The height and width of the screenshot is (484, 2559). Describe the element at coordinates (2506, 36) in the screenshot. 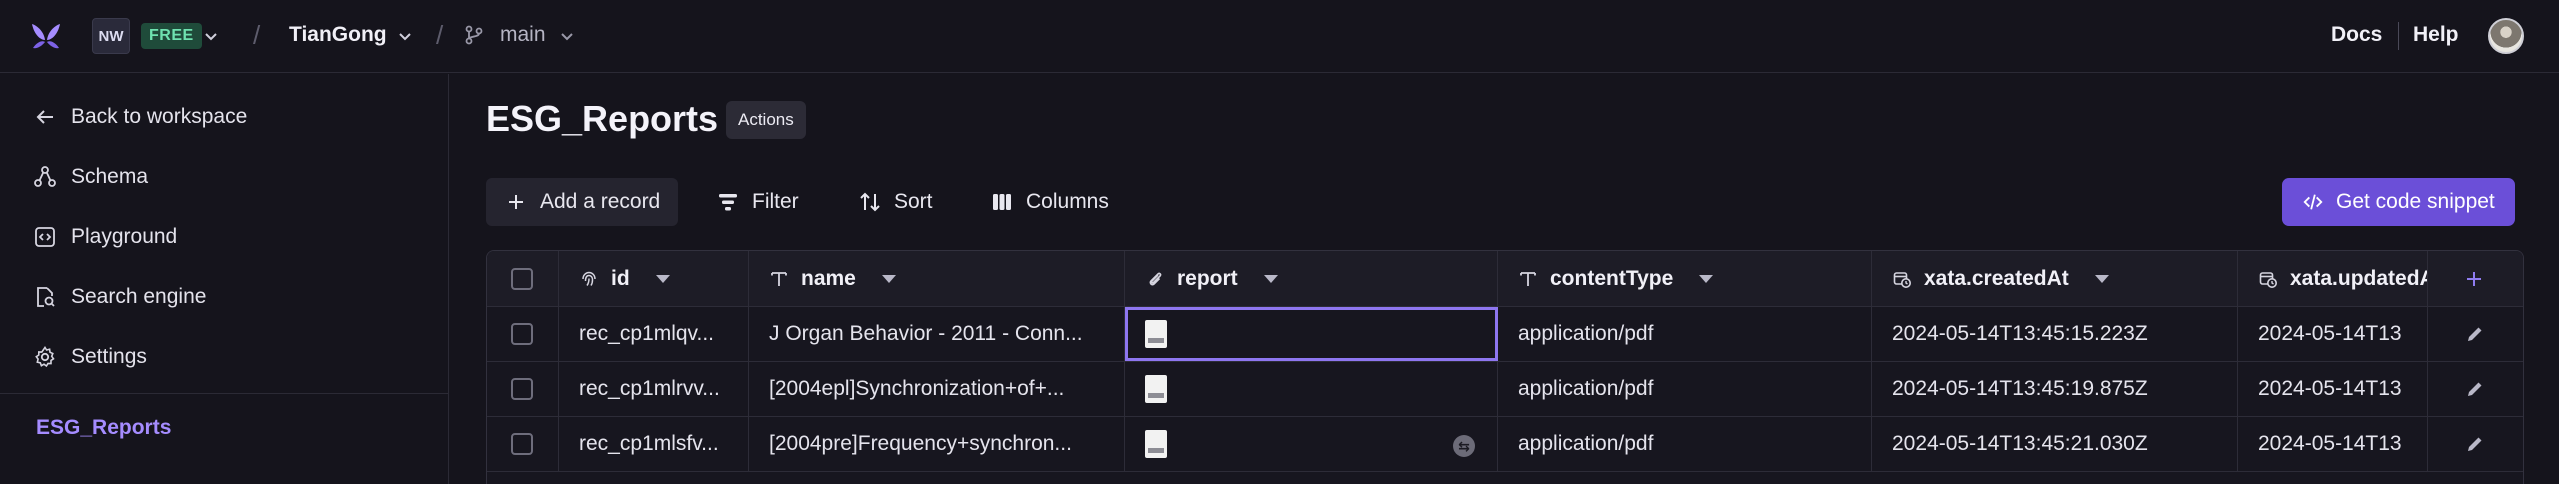

I see `user-avatar` at that location.